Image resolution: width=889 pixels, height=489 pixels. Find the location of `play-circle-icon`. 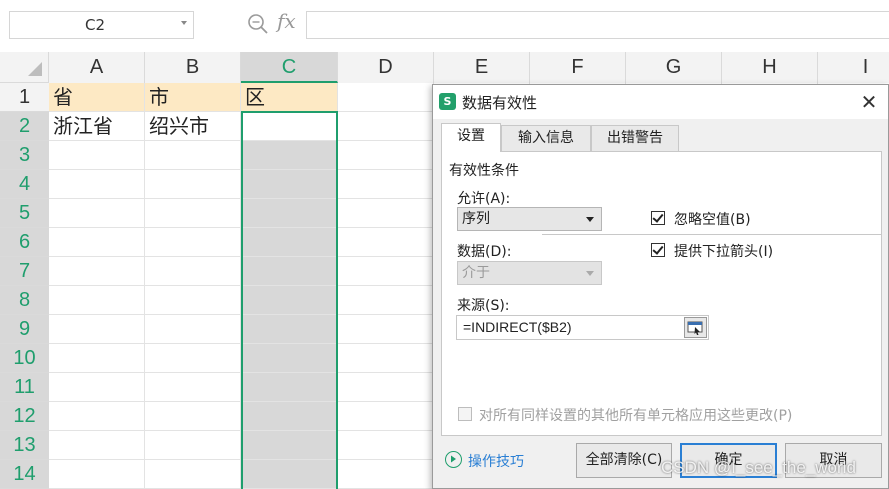

play-circle-icon is located at coordinates (453, 459).